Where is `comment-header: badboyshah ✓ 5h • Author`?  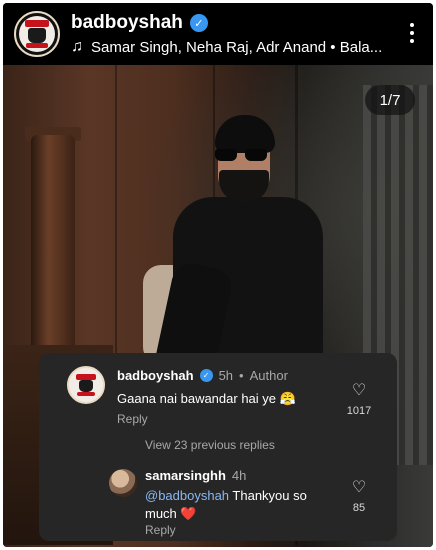
comment-header: badboyshah ✓ 5h • Author is located at coordinates (202, 375).